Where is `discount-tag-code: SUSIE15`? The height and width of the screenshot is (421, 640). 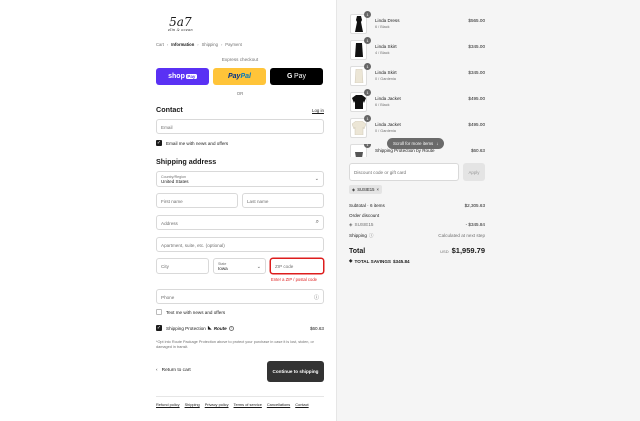 discount-tag-code: SUSIE15 is located at coordinates (366, 189).